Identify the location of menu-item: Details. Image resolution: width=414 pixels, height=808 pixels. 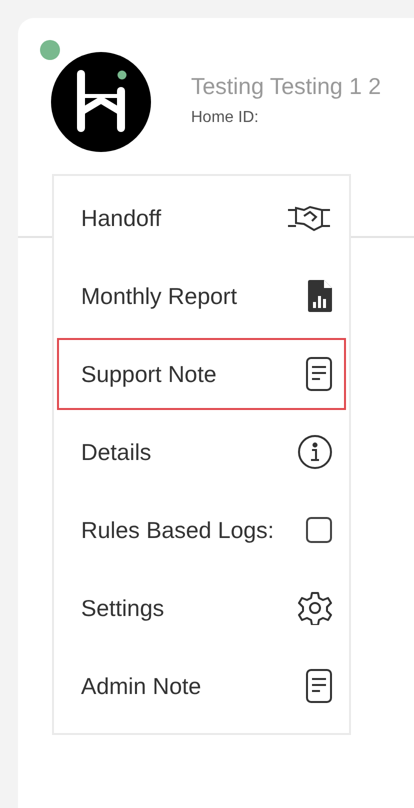
(201, 452).